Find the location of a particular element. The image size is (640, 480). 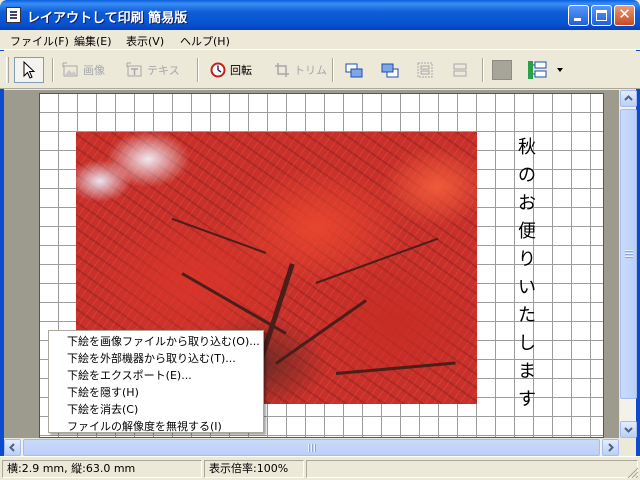

chevron-left-icon is located at coordinates (12, 447).